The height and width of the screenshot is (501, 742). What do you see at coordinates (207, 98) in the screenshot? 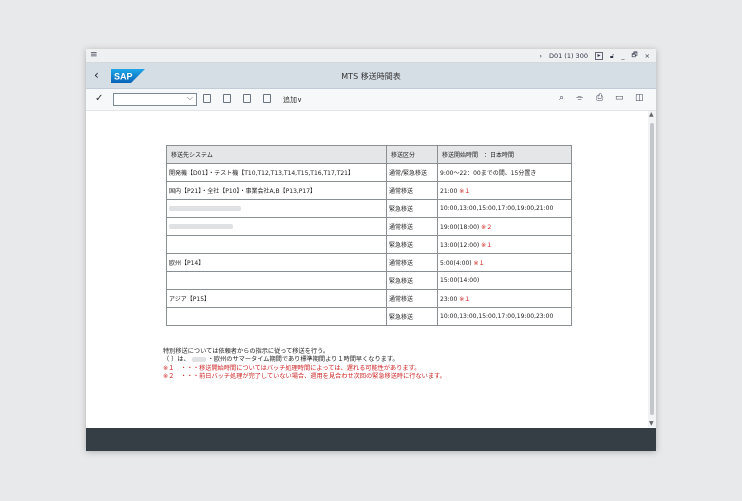
I see `new-document-icon` at bounding box center [207, 98].